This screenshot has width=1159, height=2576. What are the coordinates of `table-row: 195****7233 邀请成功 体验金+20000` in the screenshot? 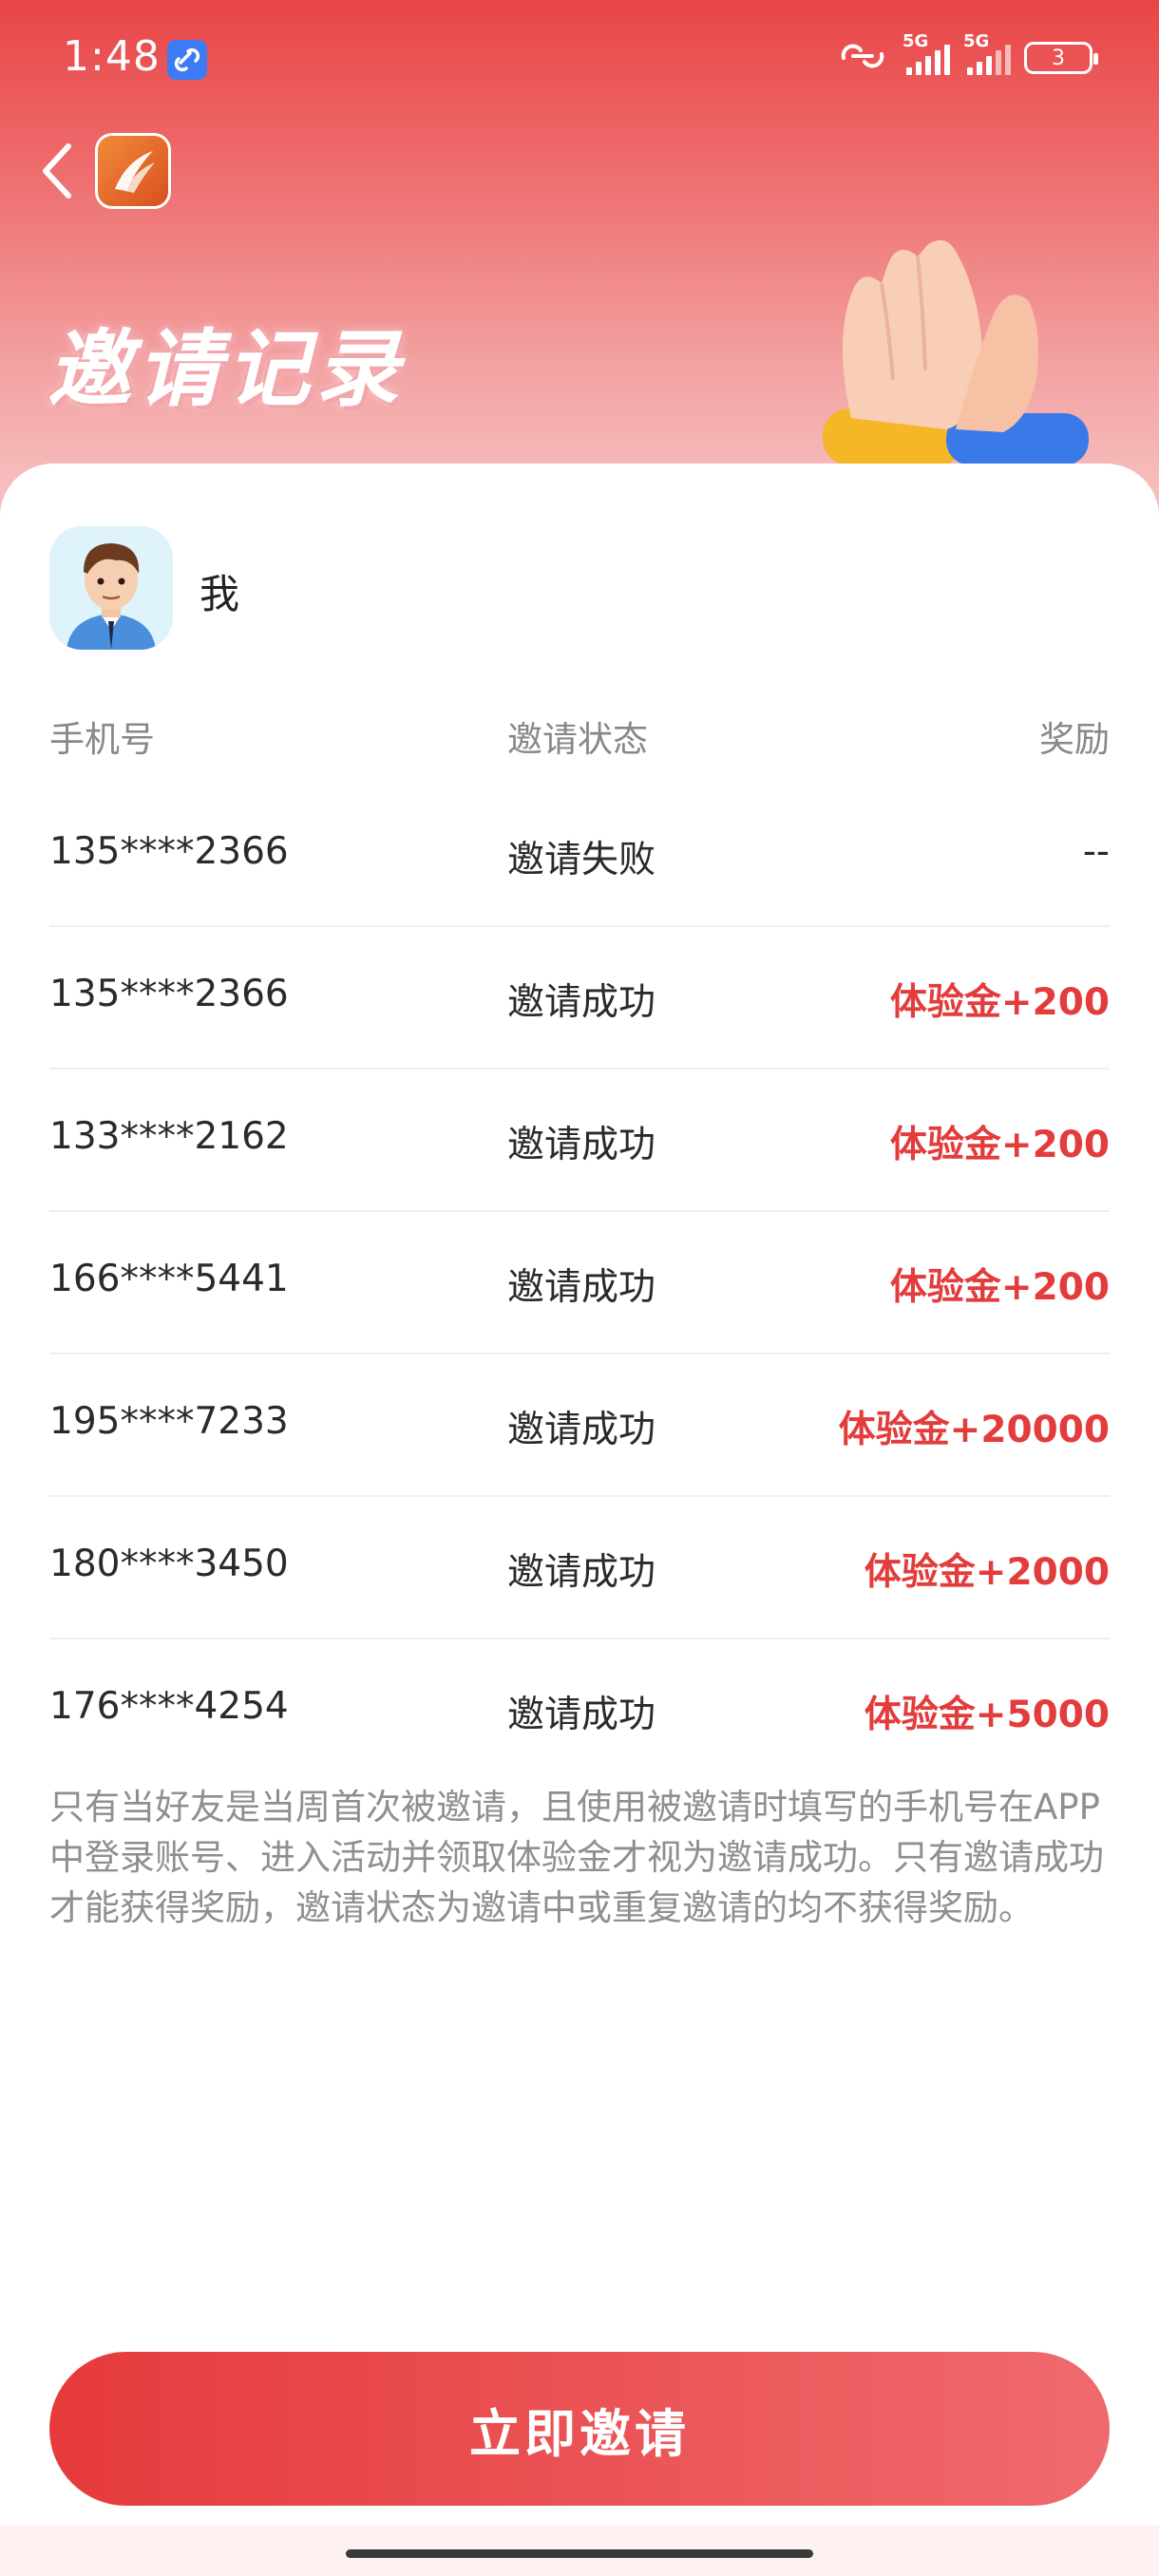 It's located at (579, 1425).